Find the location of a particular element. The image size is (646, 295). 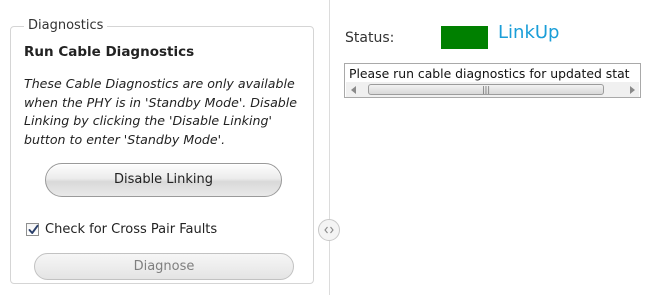

splitter-handle is located at coordinates (329, 230).